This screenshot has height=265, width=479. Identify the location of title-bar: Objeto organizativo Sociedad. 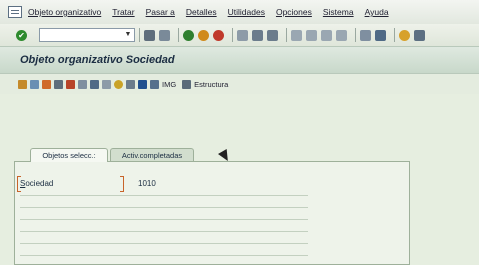
(239, 60).